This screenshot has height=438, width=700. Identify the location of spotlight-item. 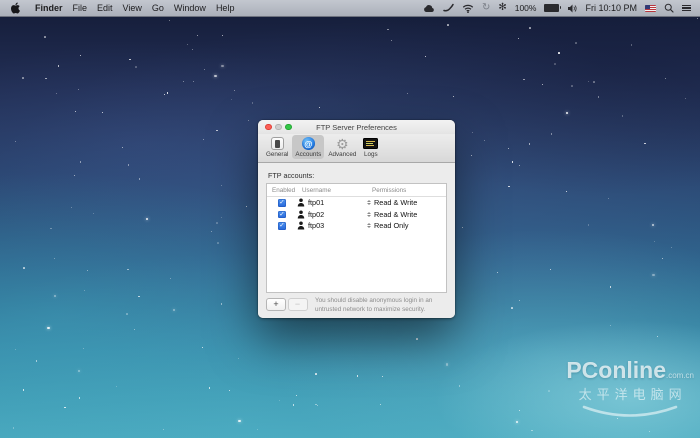
(669, 8).